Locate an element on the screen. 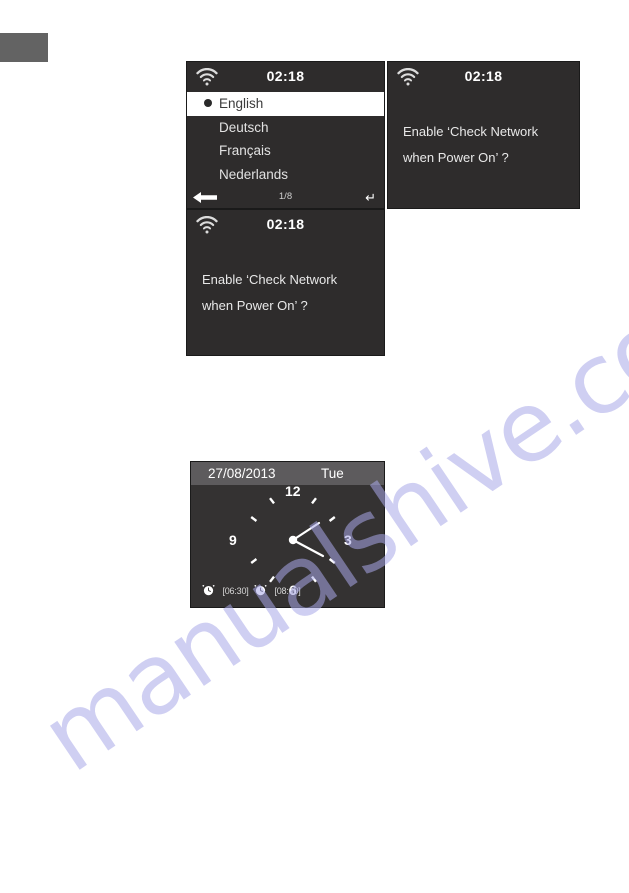 The image size is (629, 893). clock-header: 27/08/2013 Tue is located at coordinates (287, 473).